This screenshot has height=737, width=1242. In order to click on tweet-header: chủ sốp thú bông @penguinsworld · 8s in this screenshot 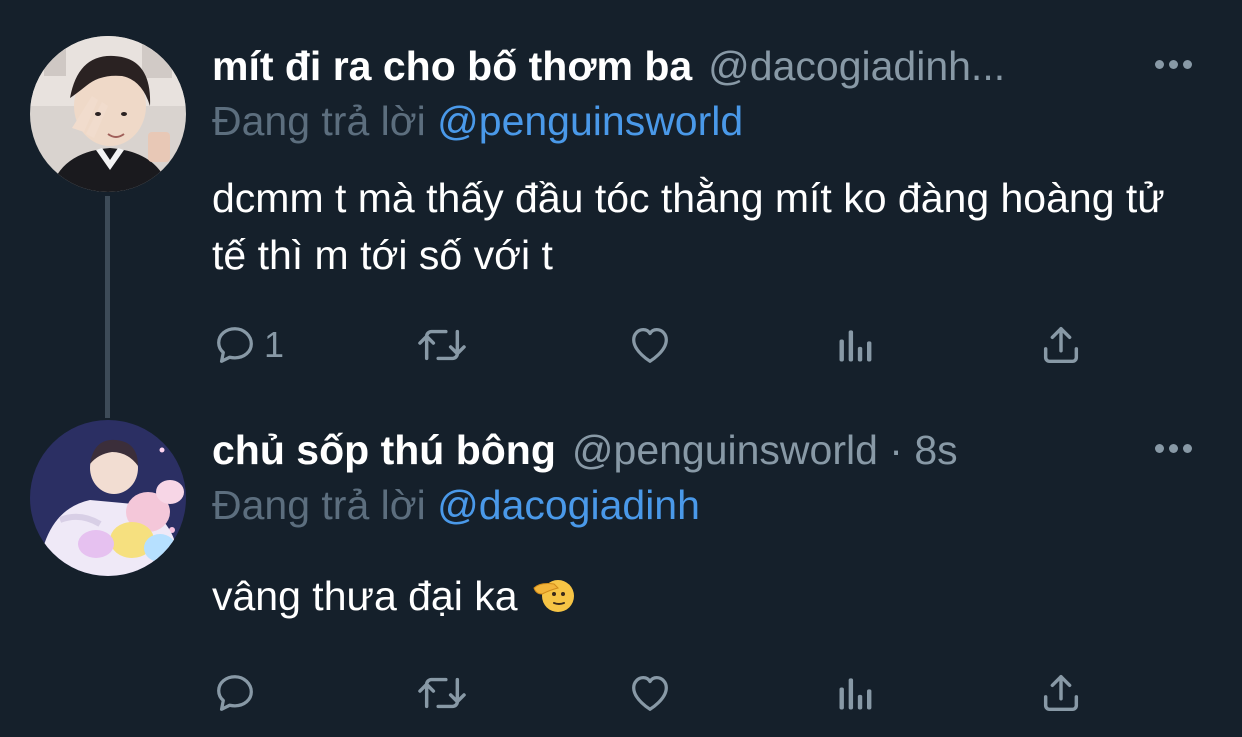, I will do `click(712, 450)`.